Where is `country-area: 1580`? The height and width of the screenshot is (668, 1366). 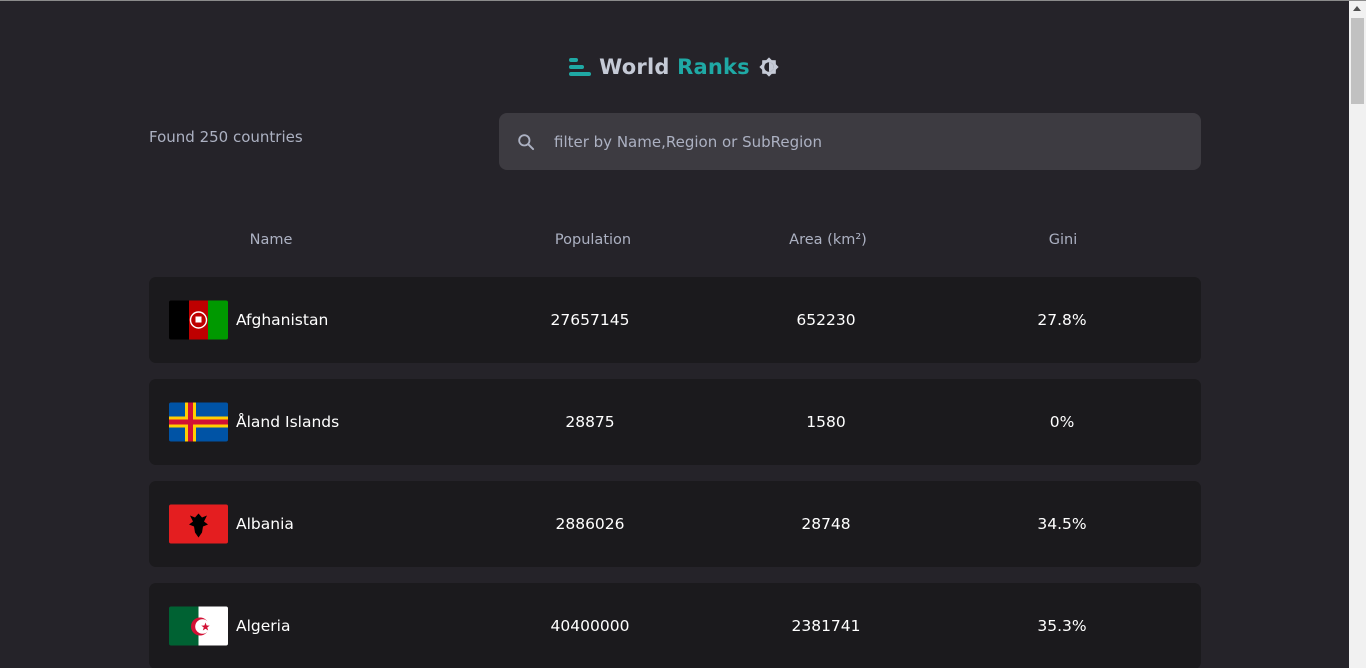
country-area: 1580 is located at coordinates (826, 422).